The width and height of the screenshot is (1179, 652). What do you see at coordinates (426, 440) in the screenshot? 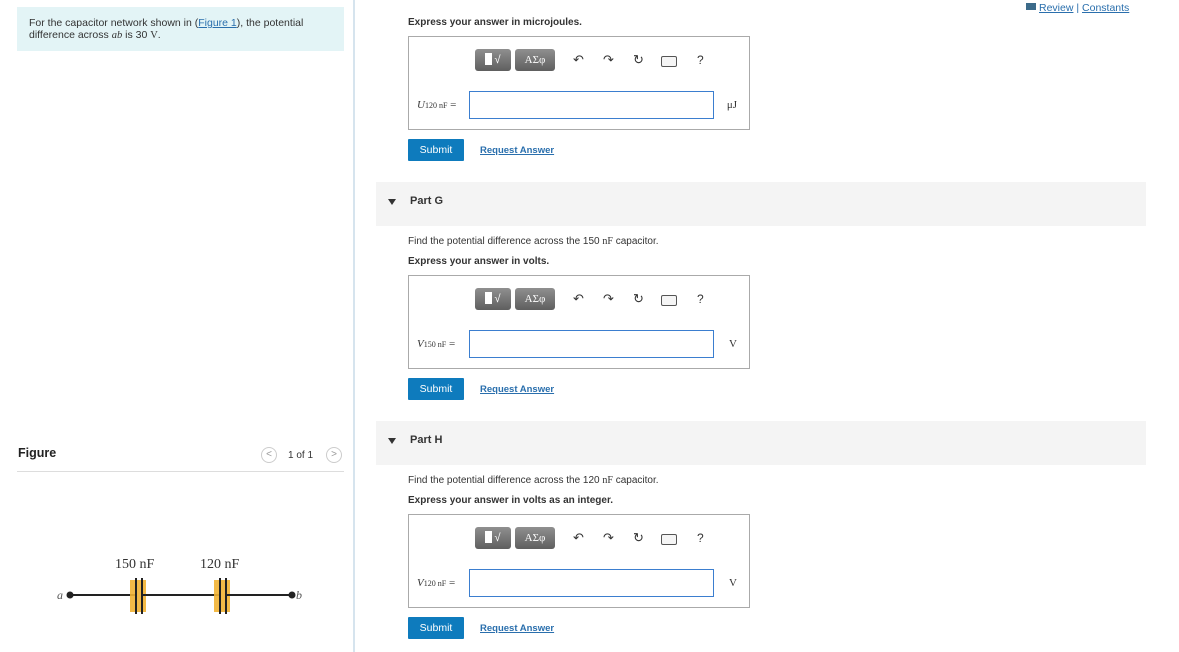
I see `part-title: Part H` at bounding box center [426, 440].